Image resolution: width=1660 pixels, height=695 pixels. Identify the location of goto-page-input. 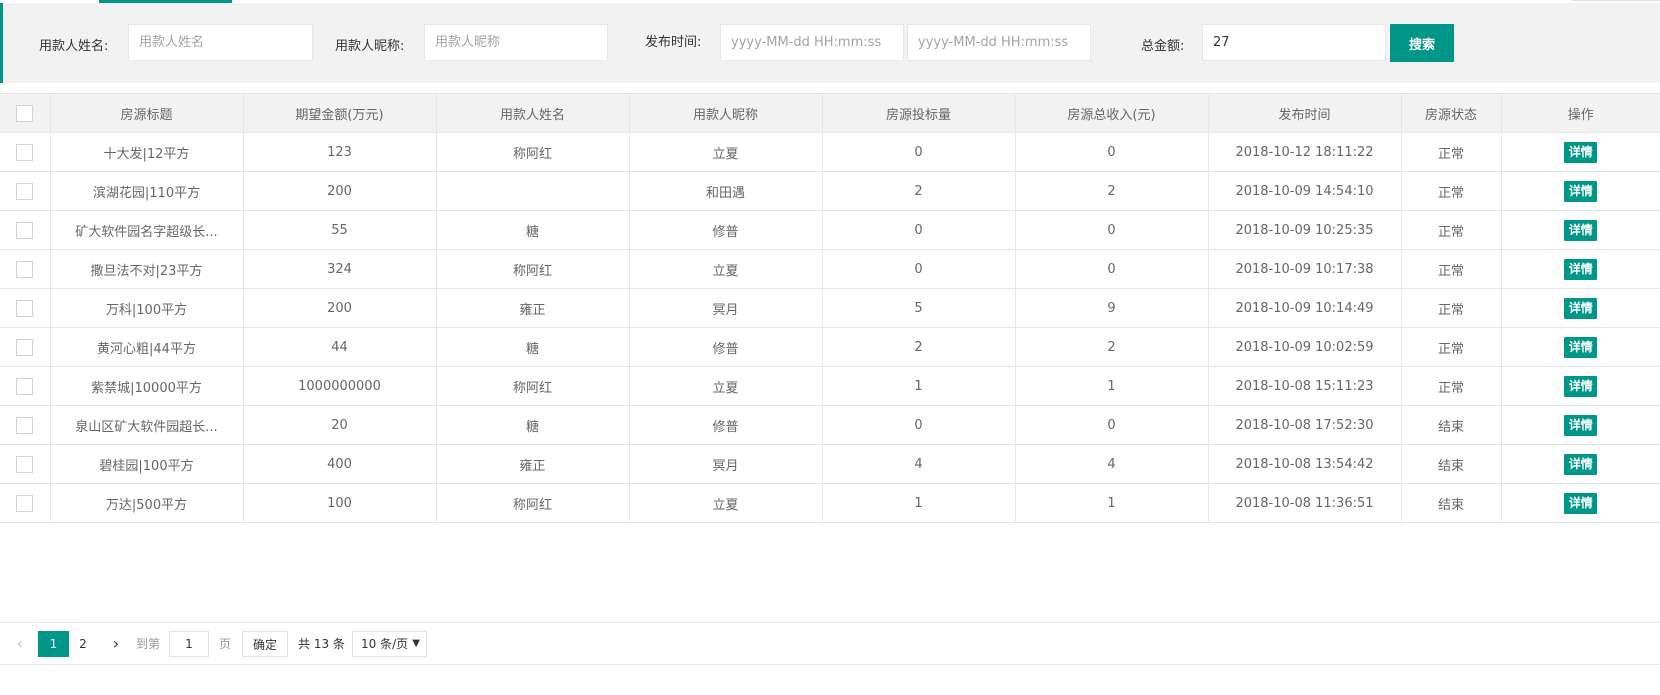
(189, 644).